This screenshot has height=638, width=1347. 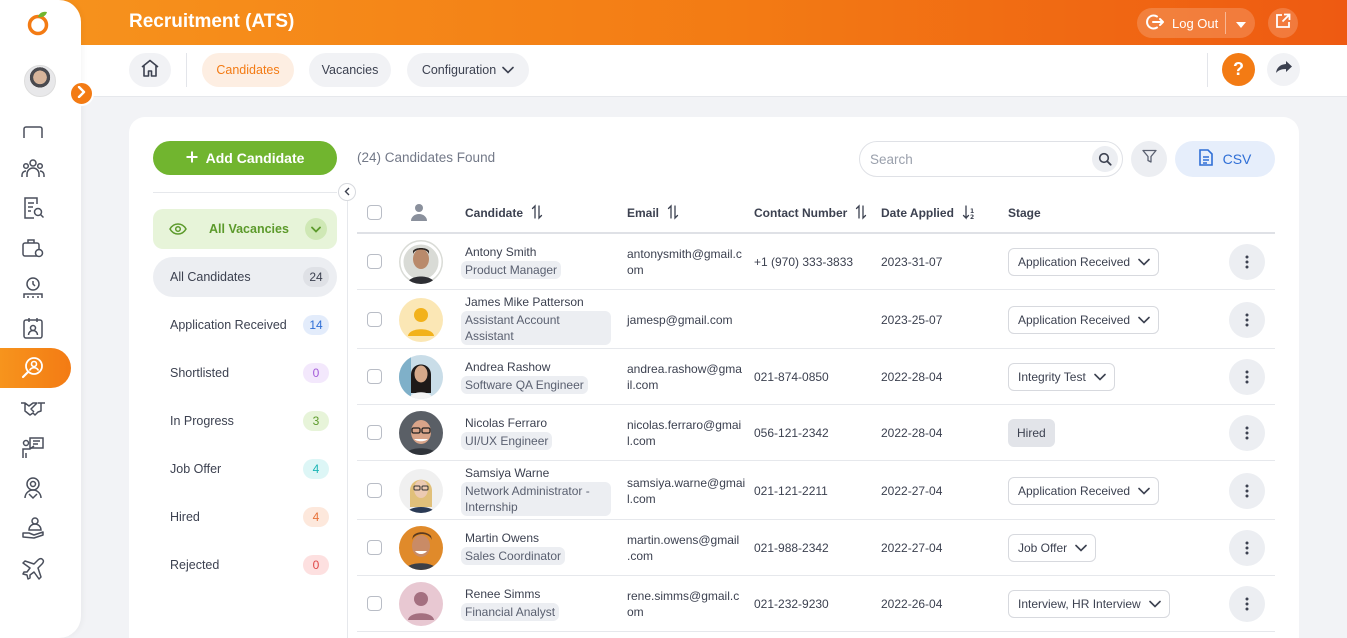 What do you see at coordinates (684, 425) in the screenshot?
I see `email-line: nicolas.ferraro@gmai` at bounding box center [684, 425].